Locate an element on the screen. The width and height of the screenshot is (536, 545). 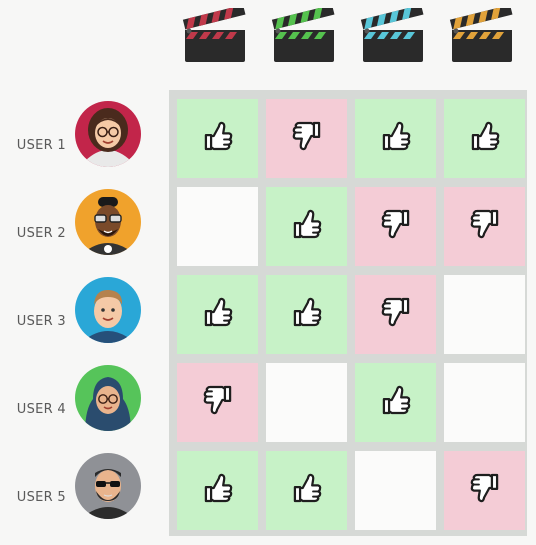
rating-cell-user1-movie3 is located at coordinates (395, 138).